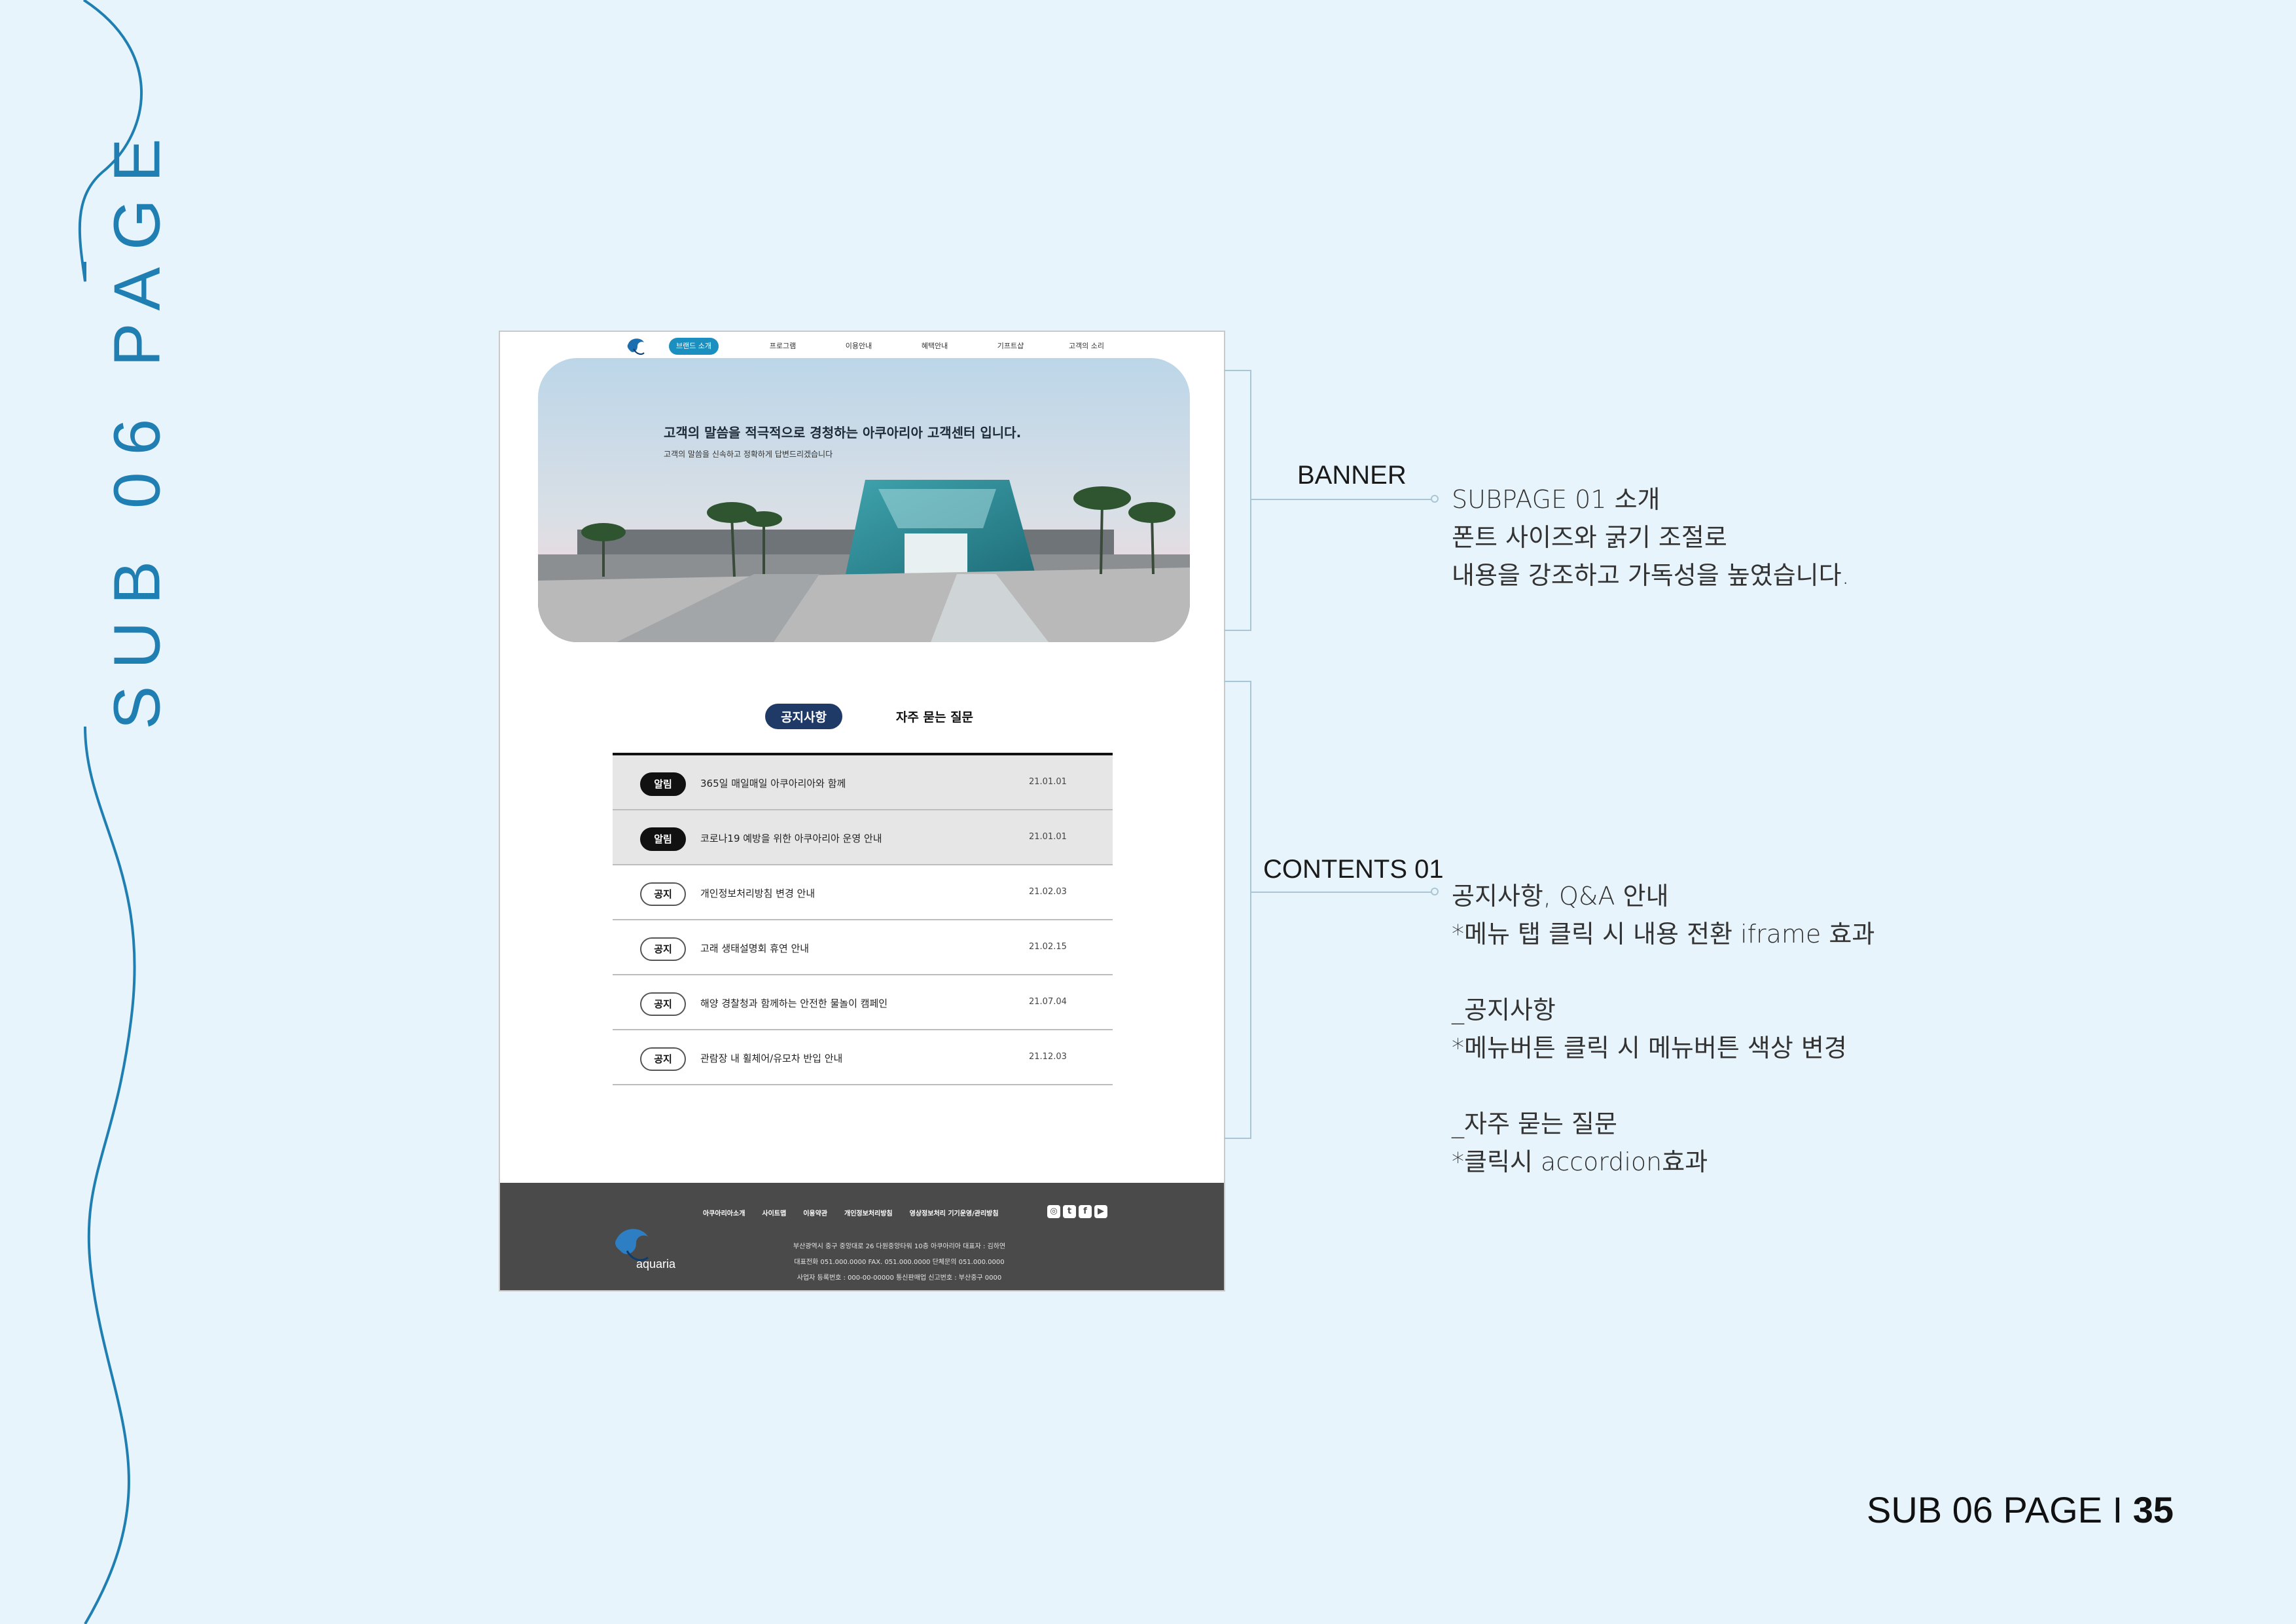  What do you see at coordinates (758, 893) in the screenshot?
I see `notice-title: 개인정보처리방침 변경 안내` at bounding box center [758, 893].